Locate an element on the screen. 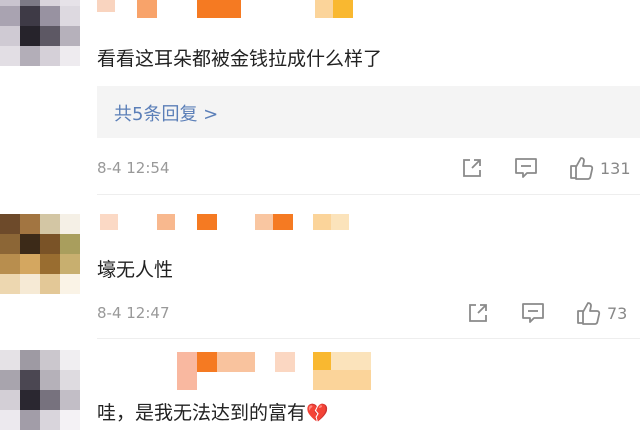  comment-text: 哇，是我无法达到的富有💔 is located at coordinates (212, 411).